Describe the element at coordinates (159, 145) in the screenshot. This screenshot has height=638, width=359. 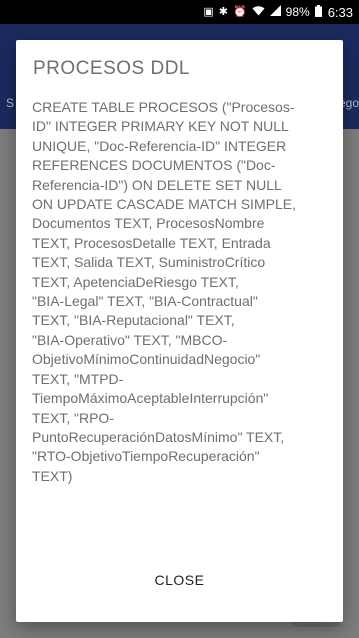
I see `message-line: UNIQUE, "Doc-Referencia-ID" INTEGER` at that location.